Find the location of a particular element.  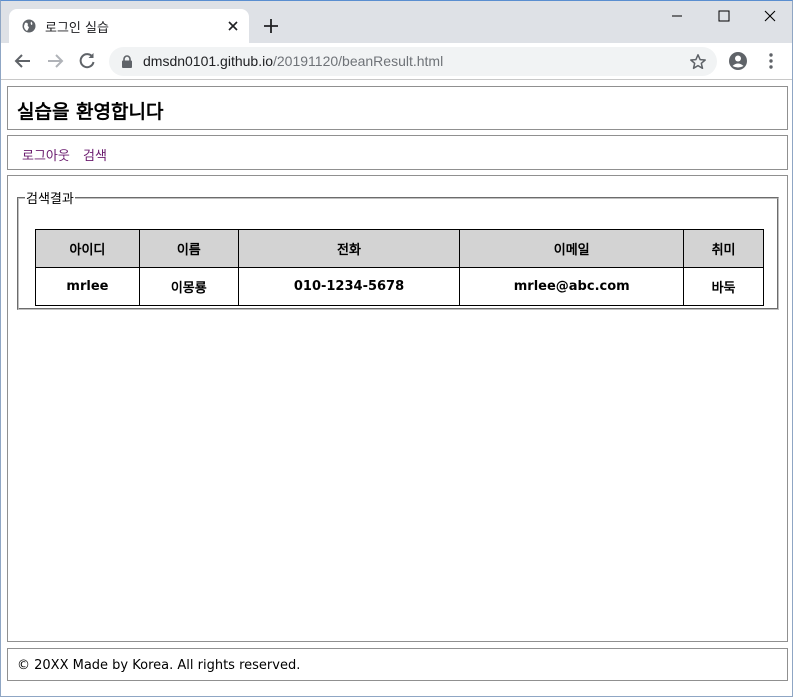

reload-icon is located at coordinates (87, 61).